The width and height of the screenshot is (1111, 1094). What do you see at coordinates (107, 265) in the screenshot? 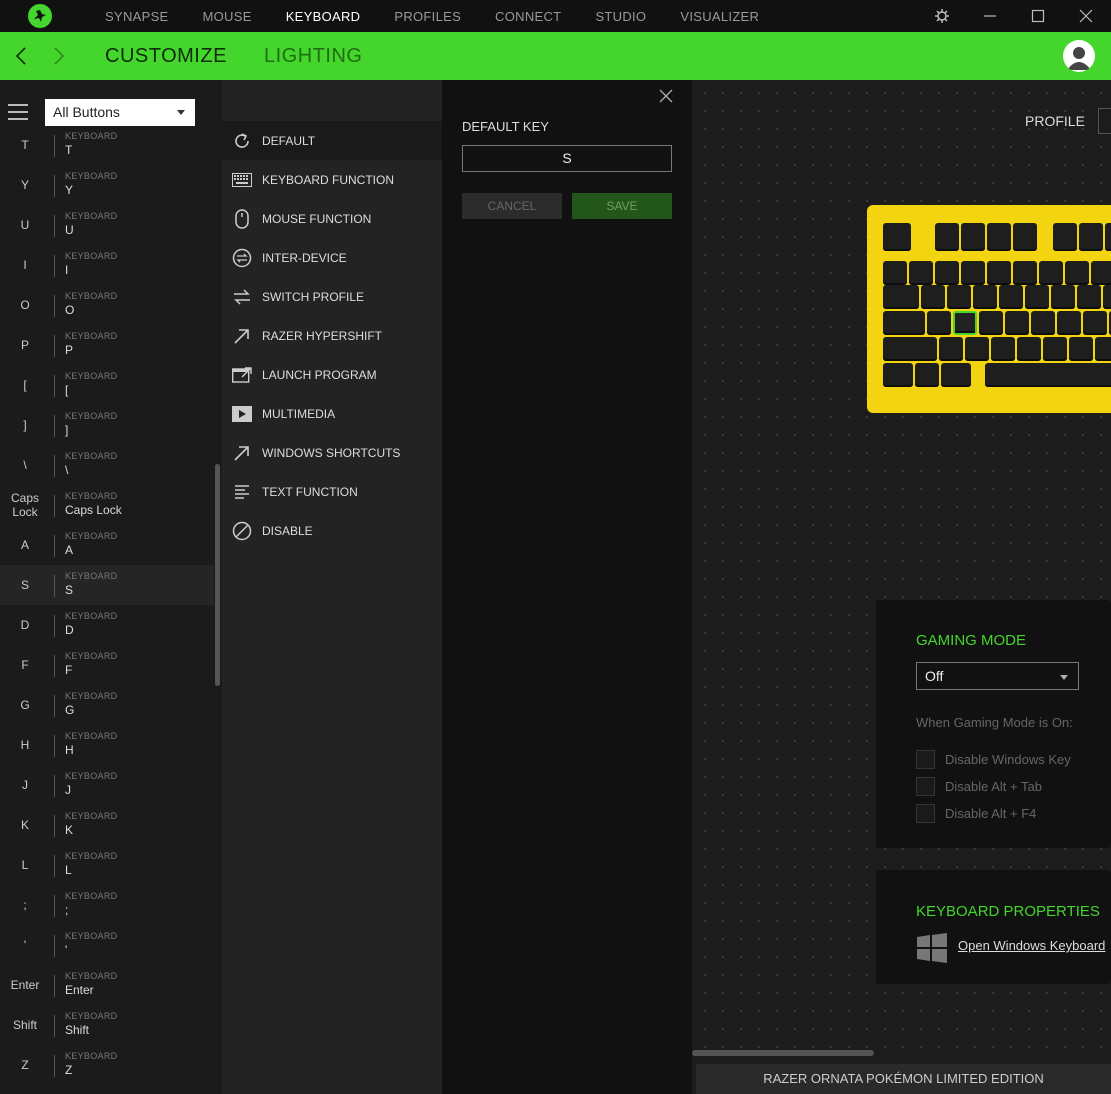
I see `key-list-item: I KEYBOARD I` at bounding box center [107, 265].